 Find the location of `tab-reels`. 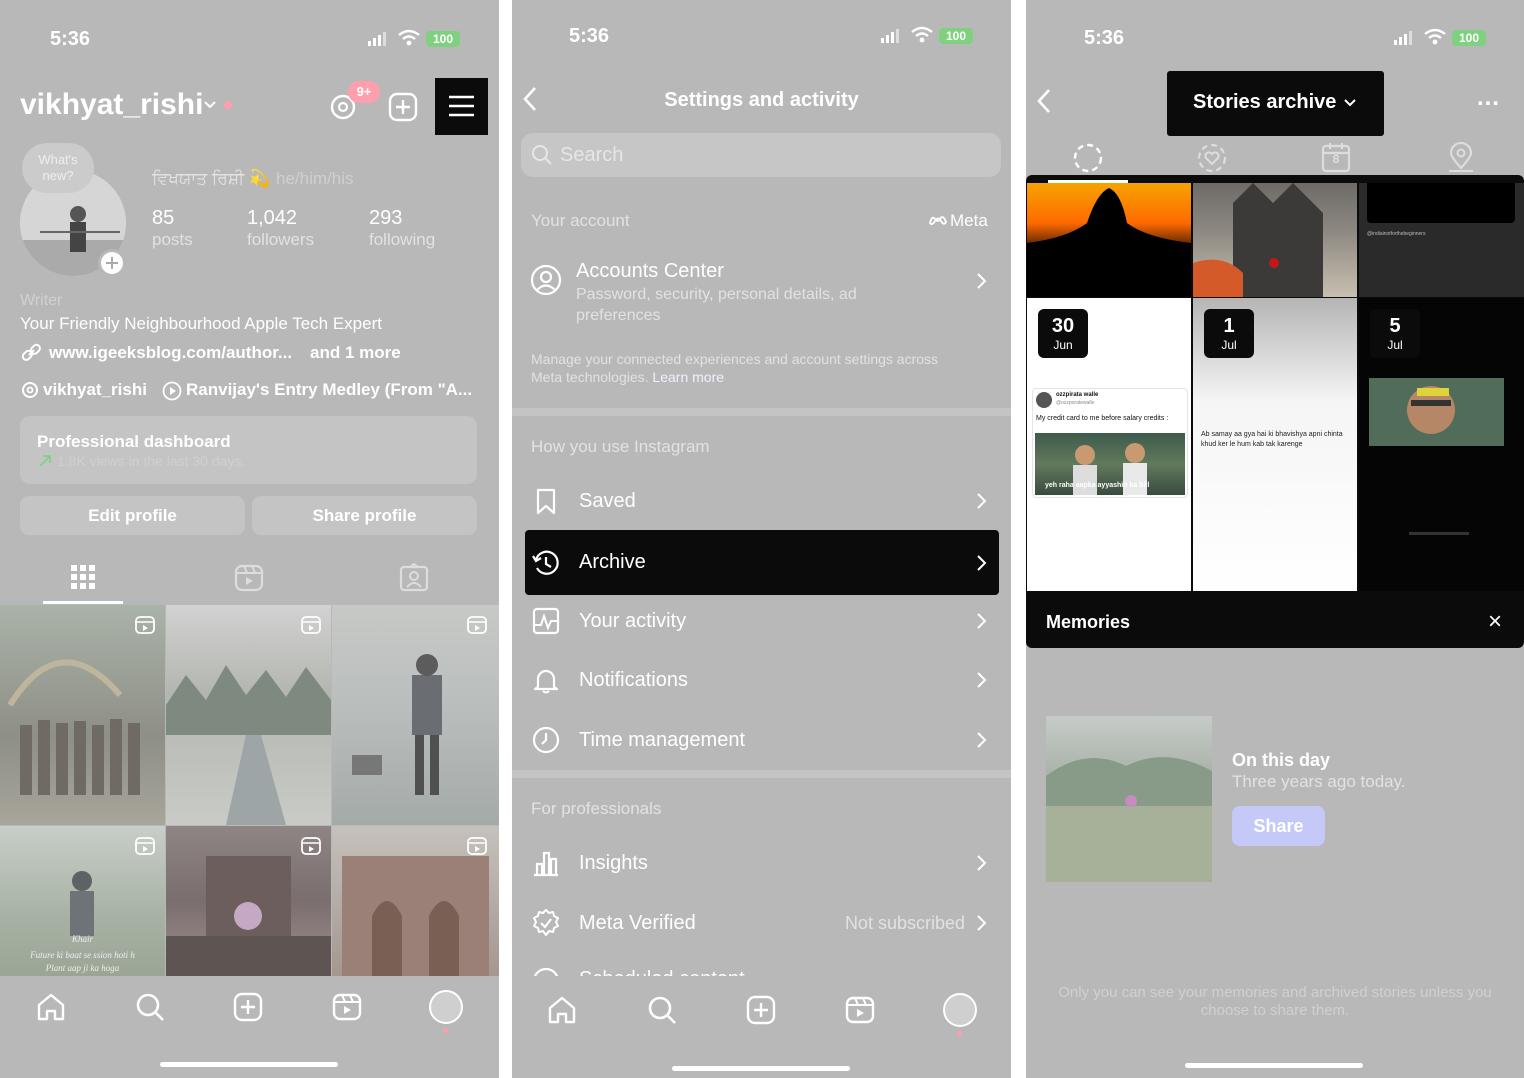

tab-reels is located at coordinates (249, 578).